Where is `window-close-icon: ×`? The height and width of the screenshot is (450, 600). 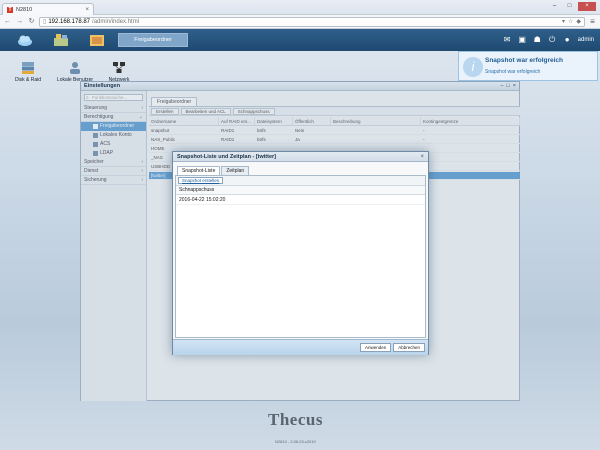 window-close-icon: × is located at coordinates (587, 6).